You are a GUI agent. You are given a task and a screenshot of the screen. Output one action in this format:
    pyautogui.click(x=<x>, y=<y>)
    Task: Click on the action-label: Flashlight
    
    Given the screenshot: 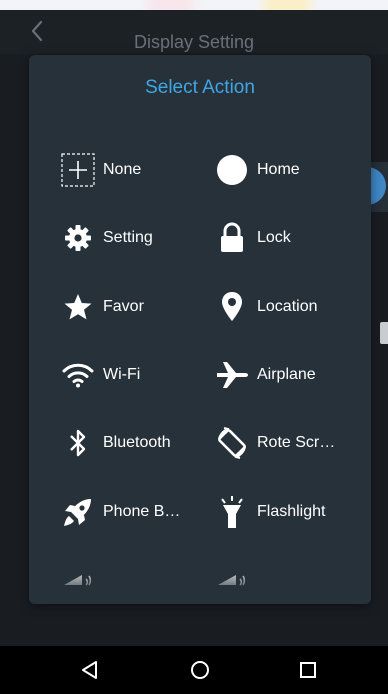 What is the action you would take?
    pyautogui.click(x=291, y=511)
    